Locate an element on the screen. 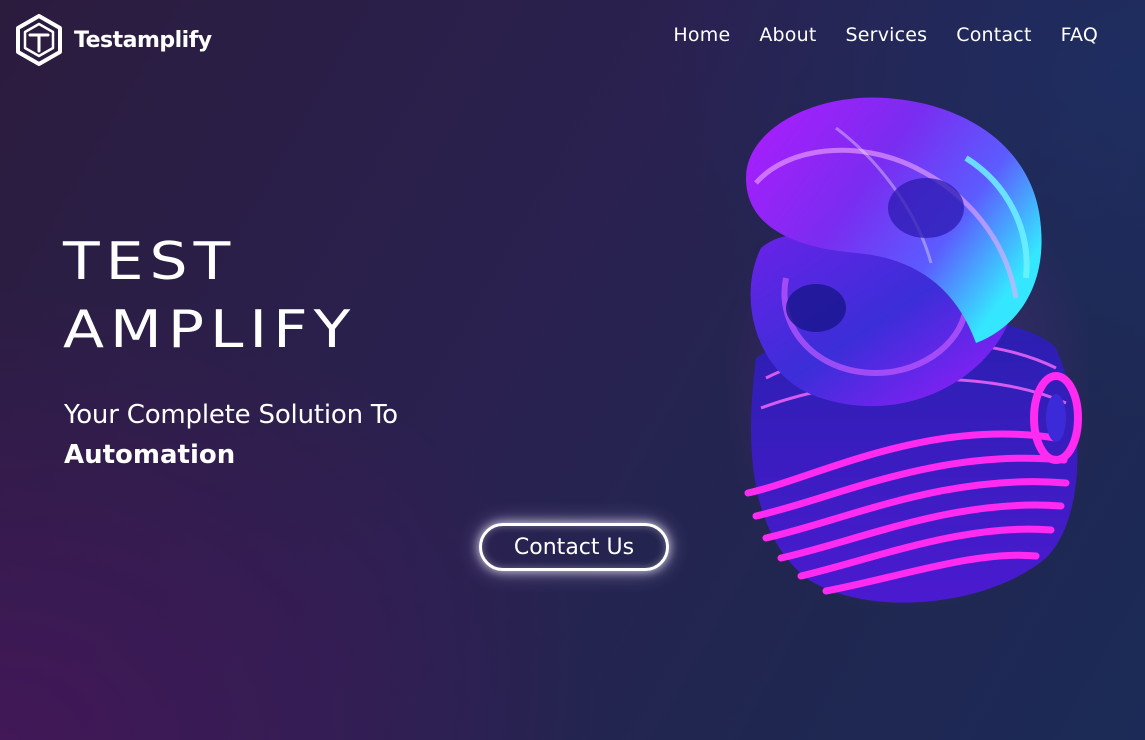 Image resolution: width=1145 pixels, height=740 pixels. nav-services-link: Services is located at coordinates (887, 35).